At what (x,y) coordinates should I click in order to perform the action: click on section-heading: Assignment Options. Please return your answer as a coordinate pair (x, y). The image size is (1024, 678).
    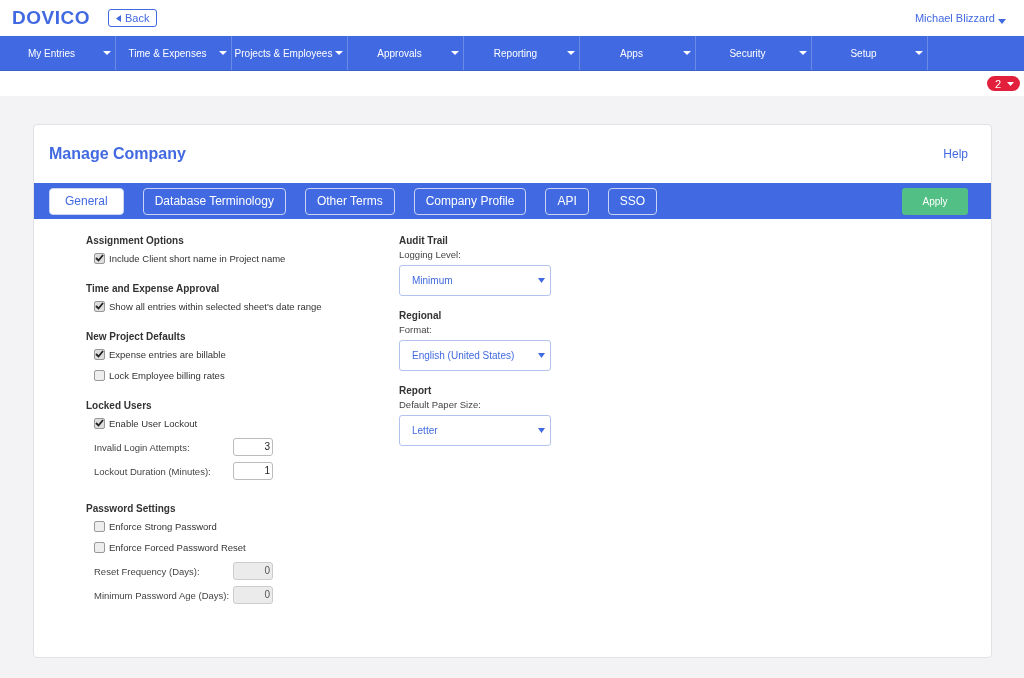
    Looking at the image, I should click on (135, 240).